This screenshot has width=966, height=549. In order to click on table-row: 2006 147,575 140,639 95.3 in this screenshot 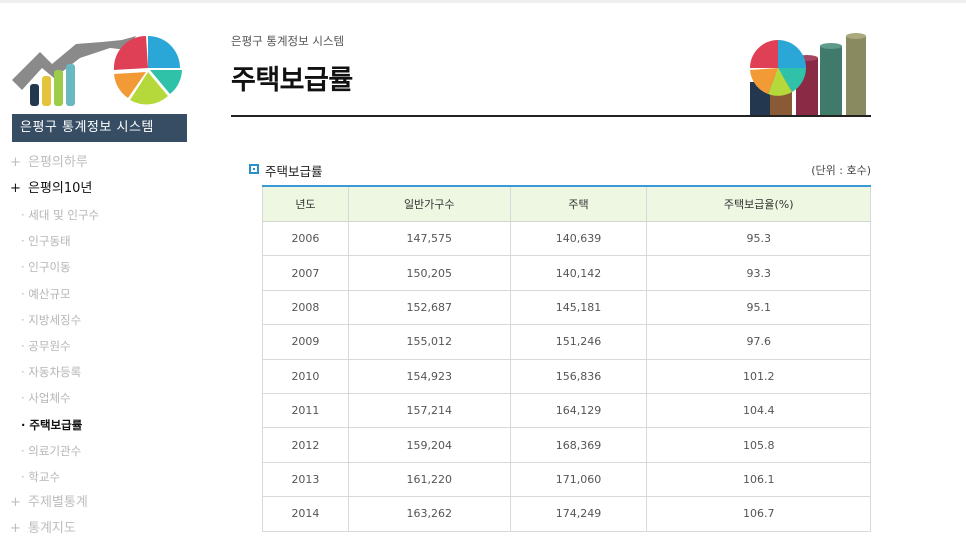, I will do `click(566, 238)`.